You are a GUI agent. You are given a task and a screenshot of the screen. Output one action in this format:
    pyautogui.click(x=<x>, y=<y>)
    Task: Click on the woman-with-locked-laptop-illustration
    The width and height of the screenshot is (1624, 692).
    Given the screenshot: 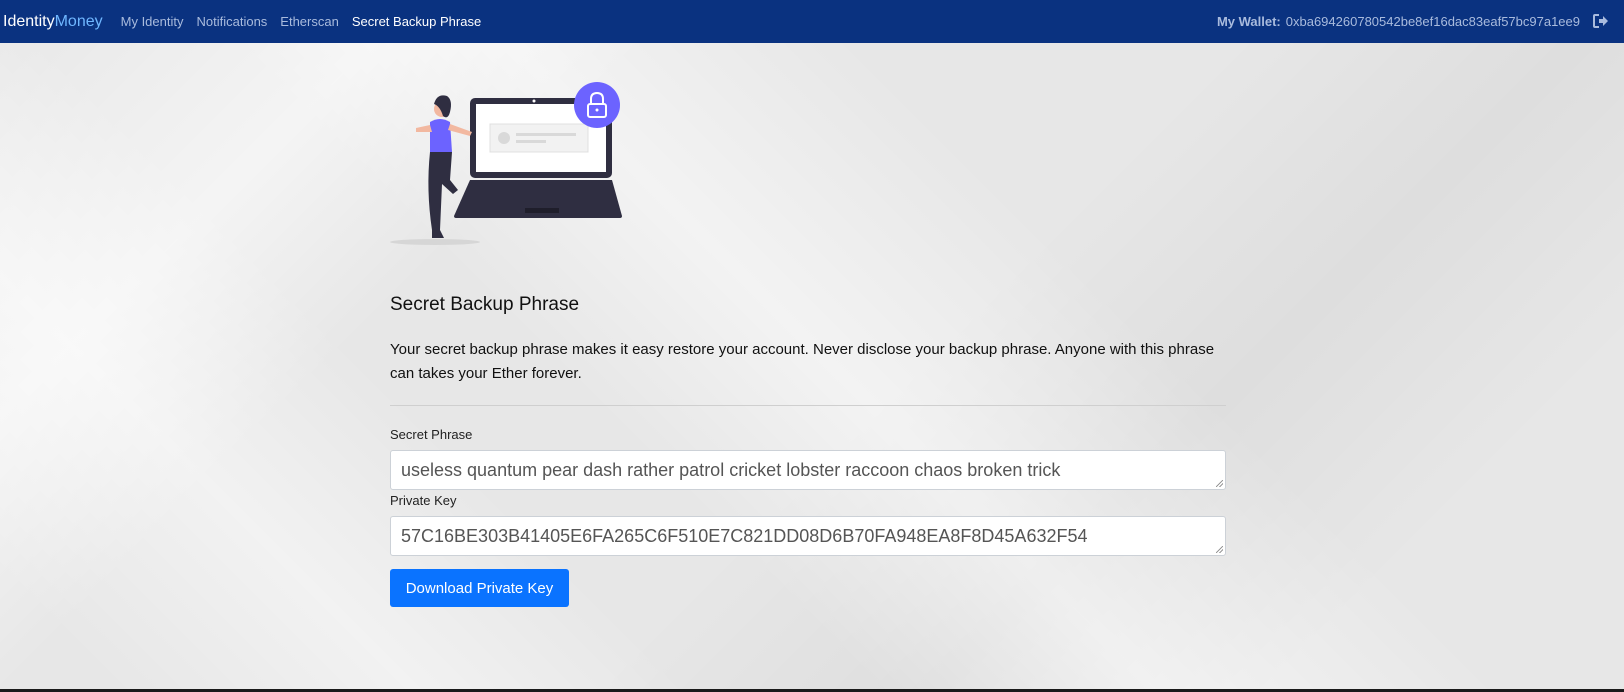 What is the action you would take?
    pyautogui.click(x=506, y=163)
    